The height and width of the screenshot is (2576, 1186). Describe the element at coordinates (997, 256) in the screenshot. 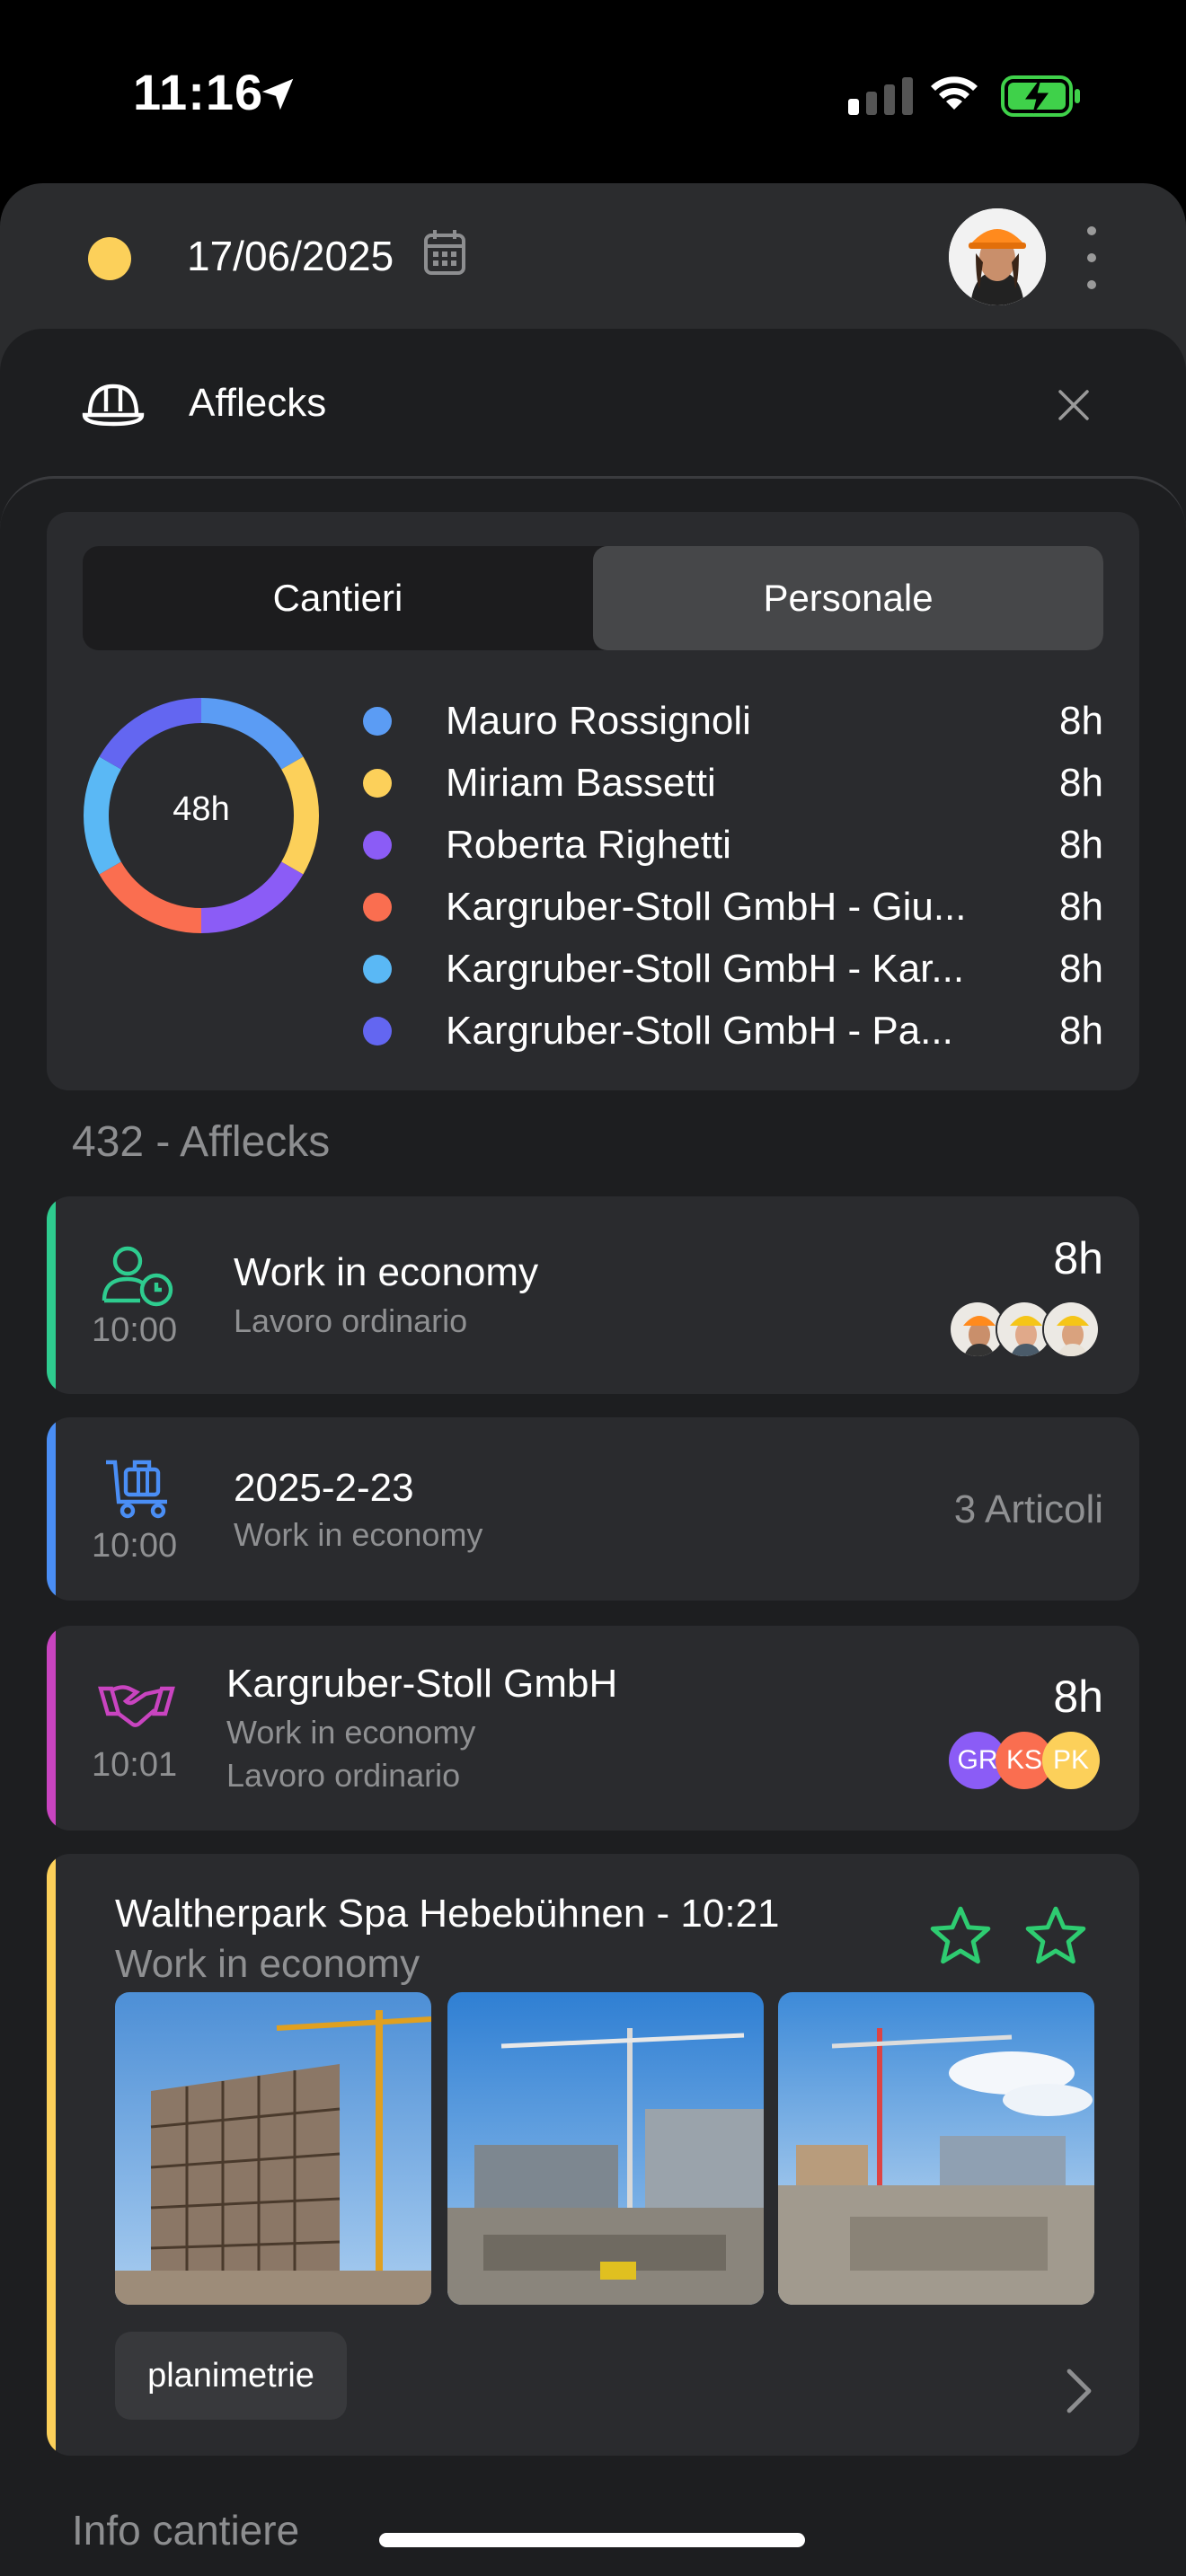

I see `user-avatar` at that location.